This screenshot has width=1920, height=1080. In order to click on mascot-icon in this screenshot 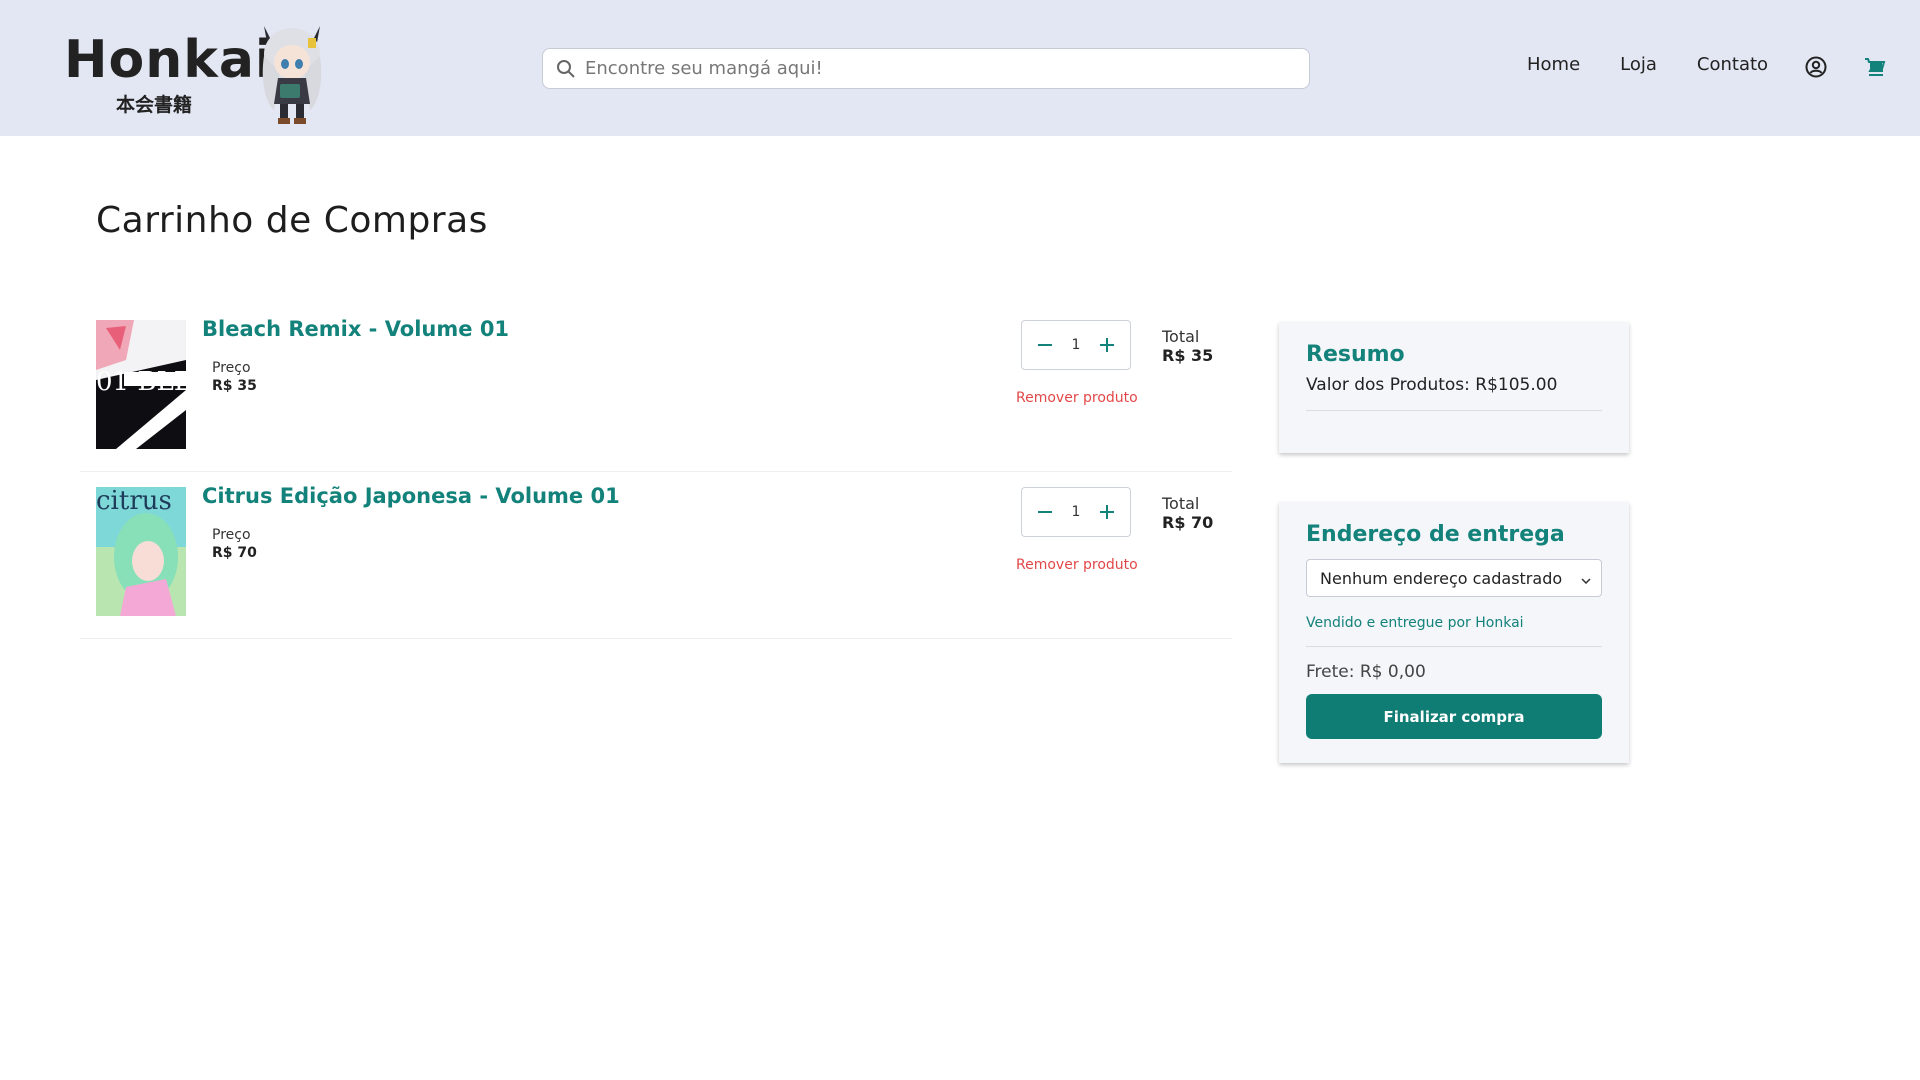, I will do `click(292, 75)`.